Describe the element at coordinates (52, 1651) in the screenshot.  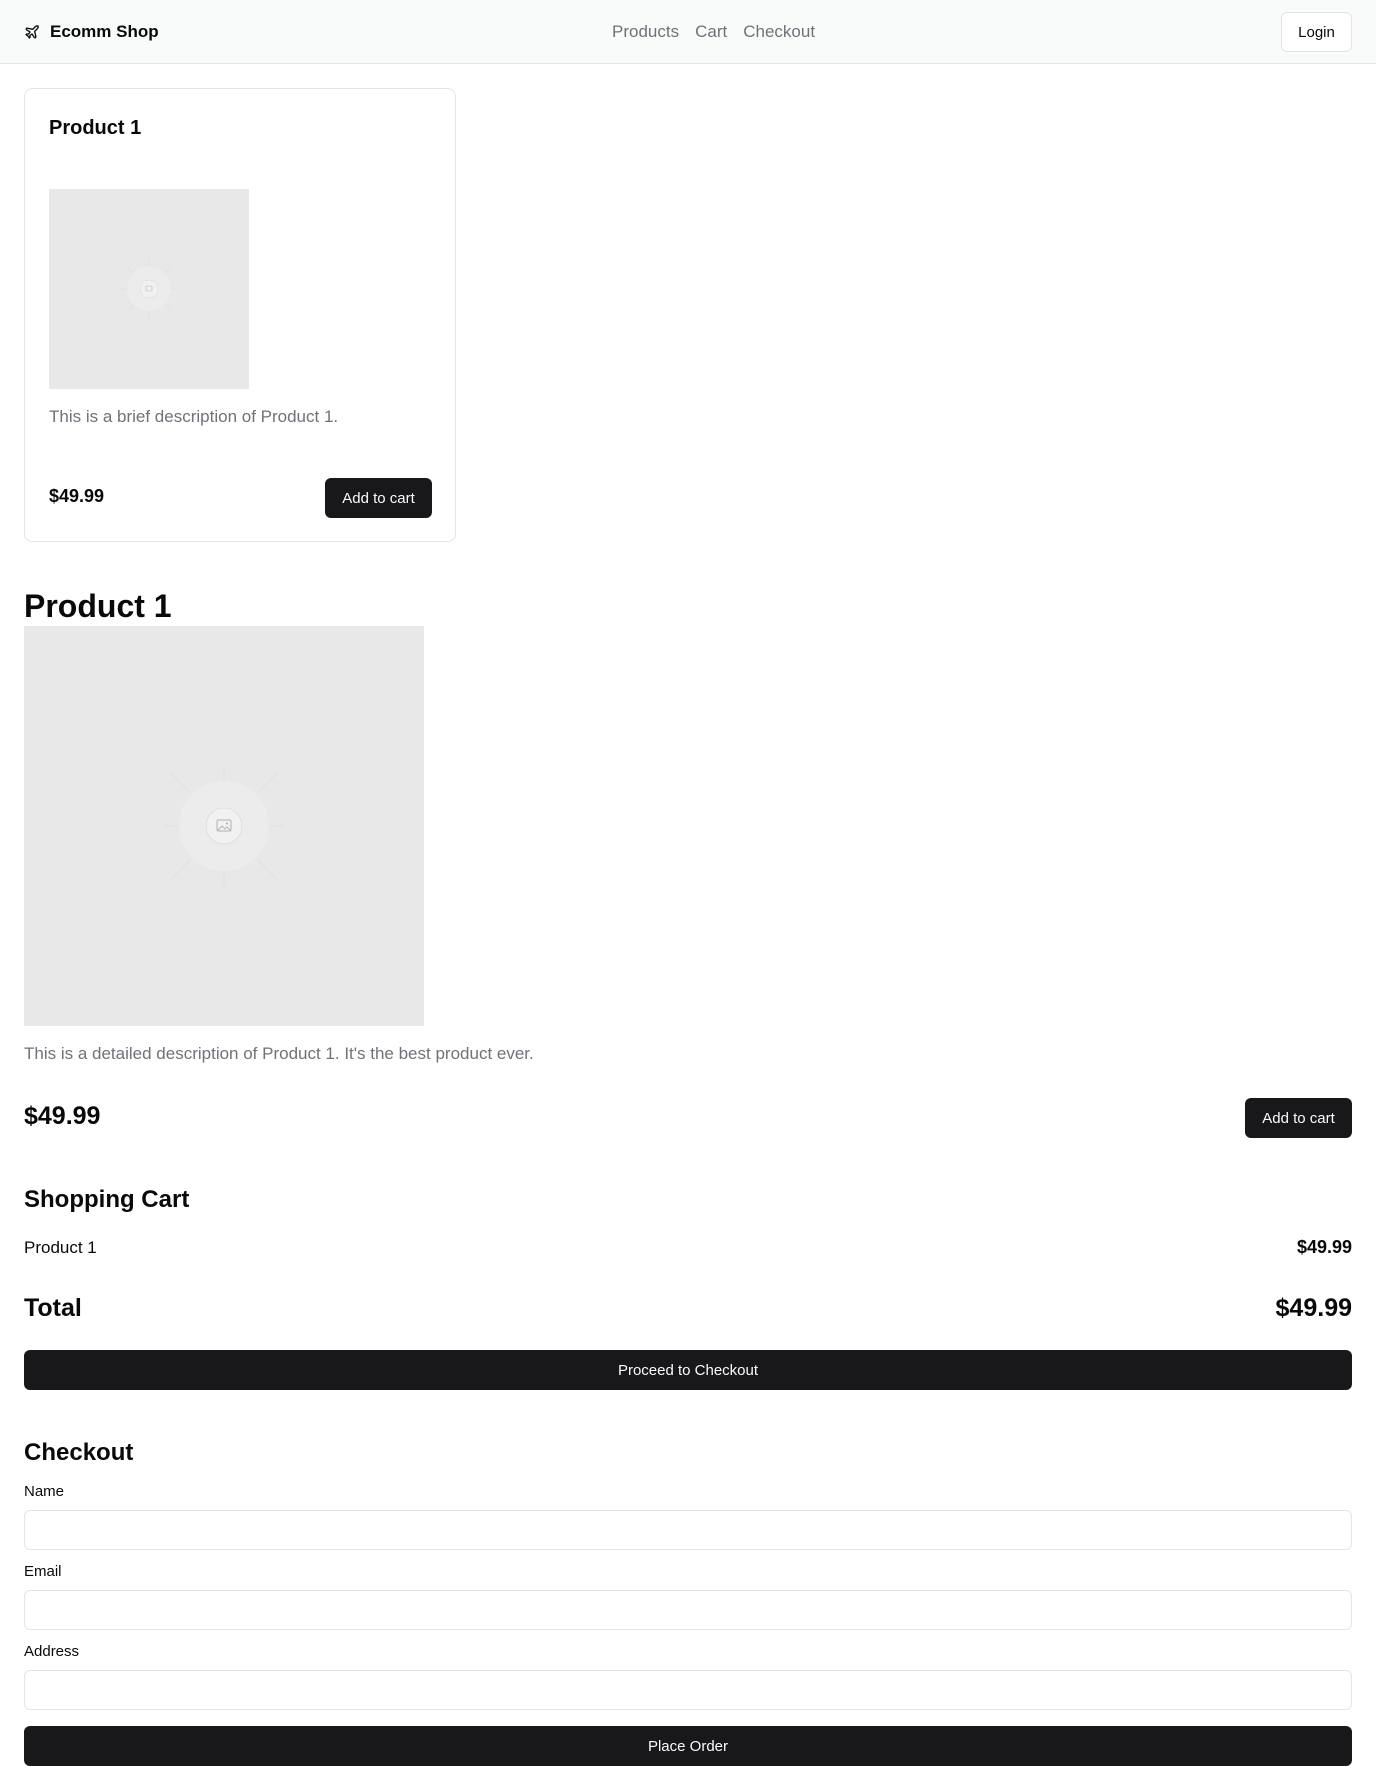
I see `address-label: Address` at that location.